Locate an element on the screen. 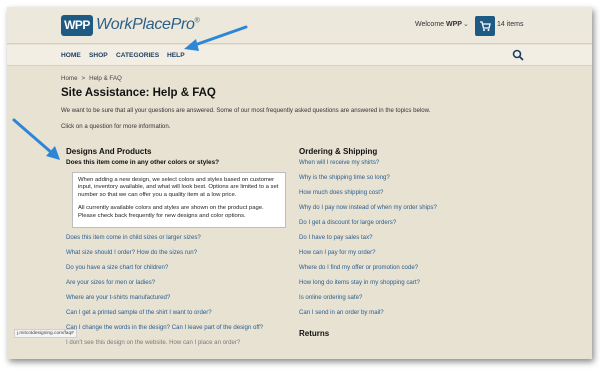 The height and width of the screenshot is (373, 600). breadcrumb: Home > Help & FAQ is located at coordinates (93, 78).